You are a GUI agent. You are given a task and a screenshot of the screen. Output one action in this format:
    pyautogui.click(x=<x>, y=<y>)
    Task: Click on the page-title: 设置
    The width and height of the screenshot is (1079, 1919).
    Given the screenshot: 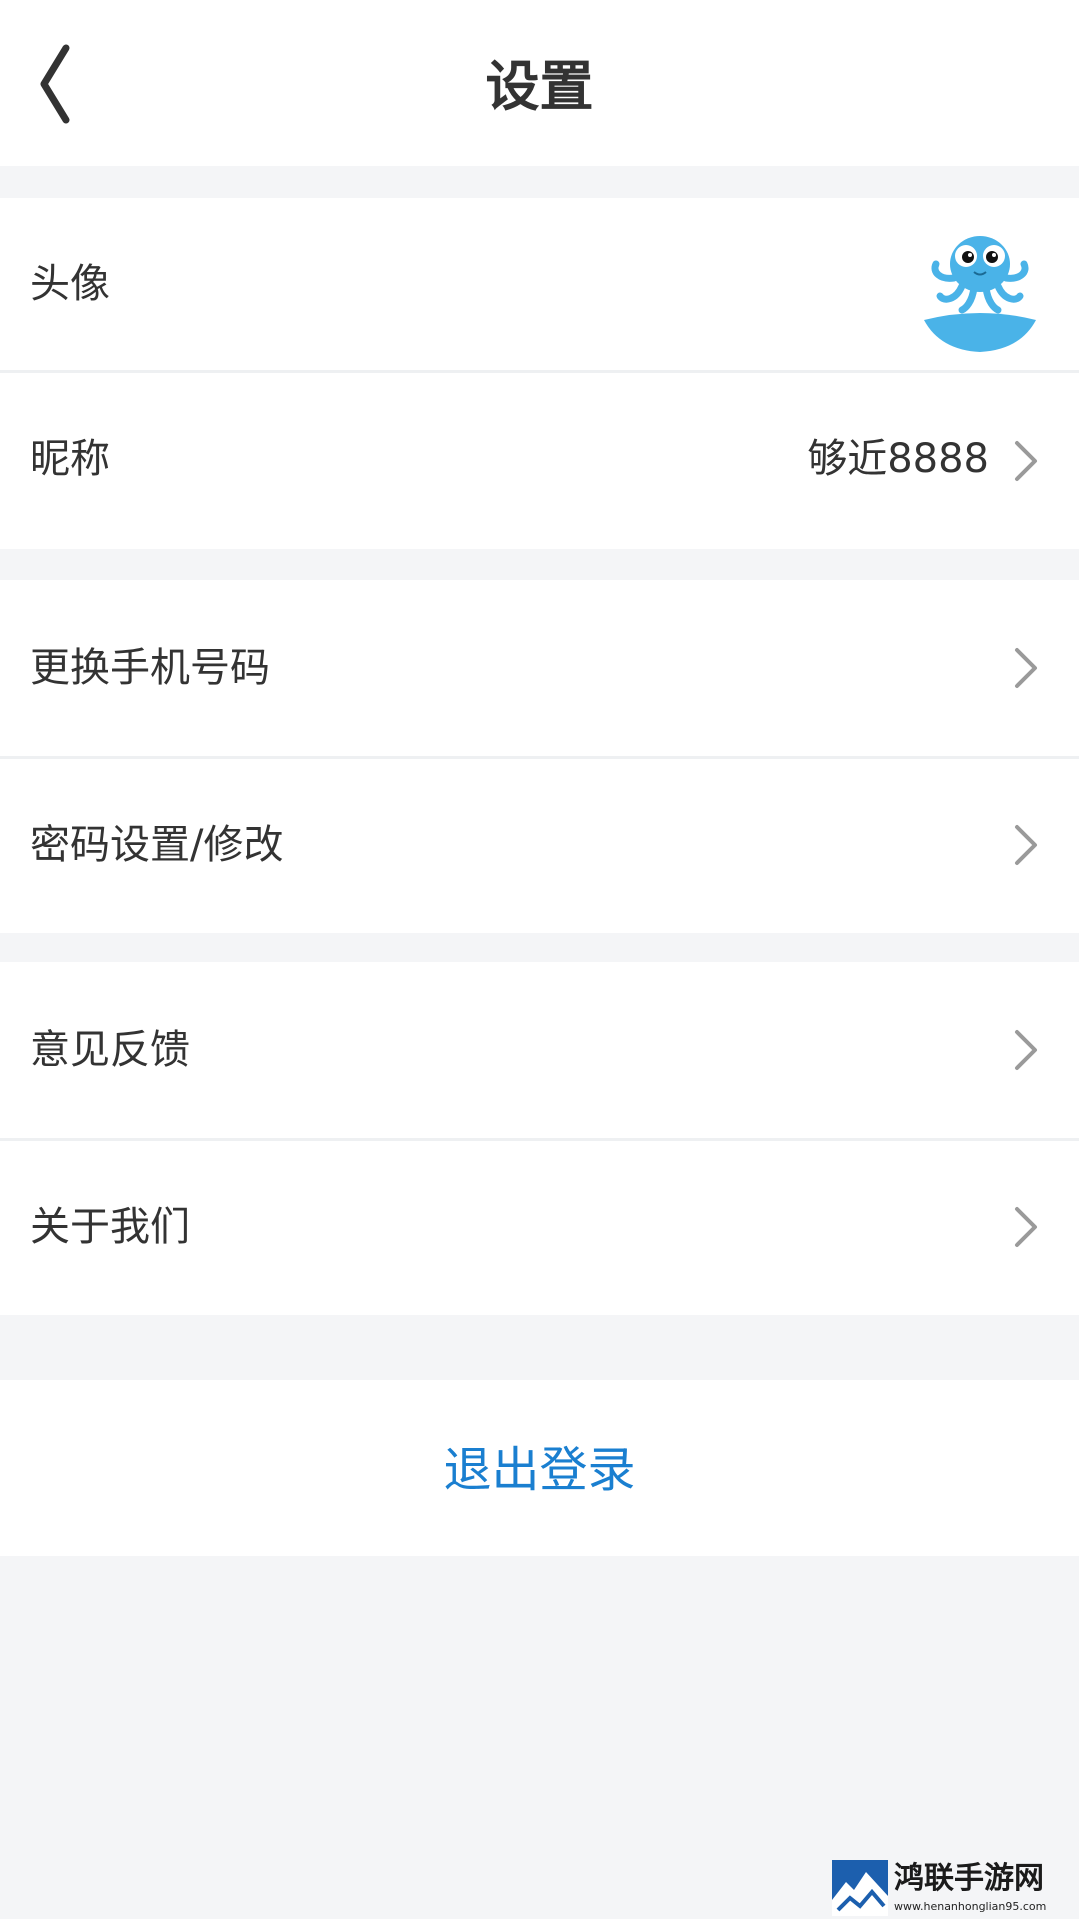 What is the action you would take?
    pyautogui.click(x=539, y=86)
    